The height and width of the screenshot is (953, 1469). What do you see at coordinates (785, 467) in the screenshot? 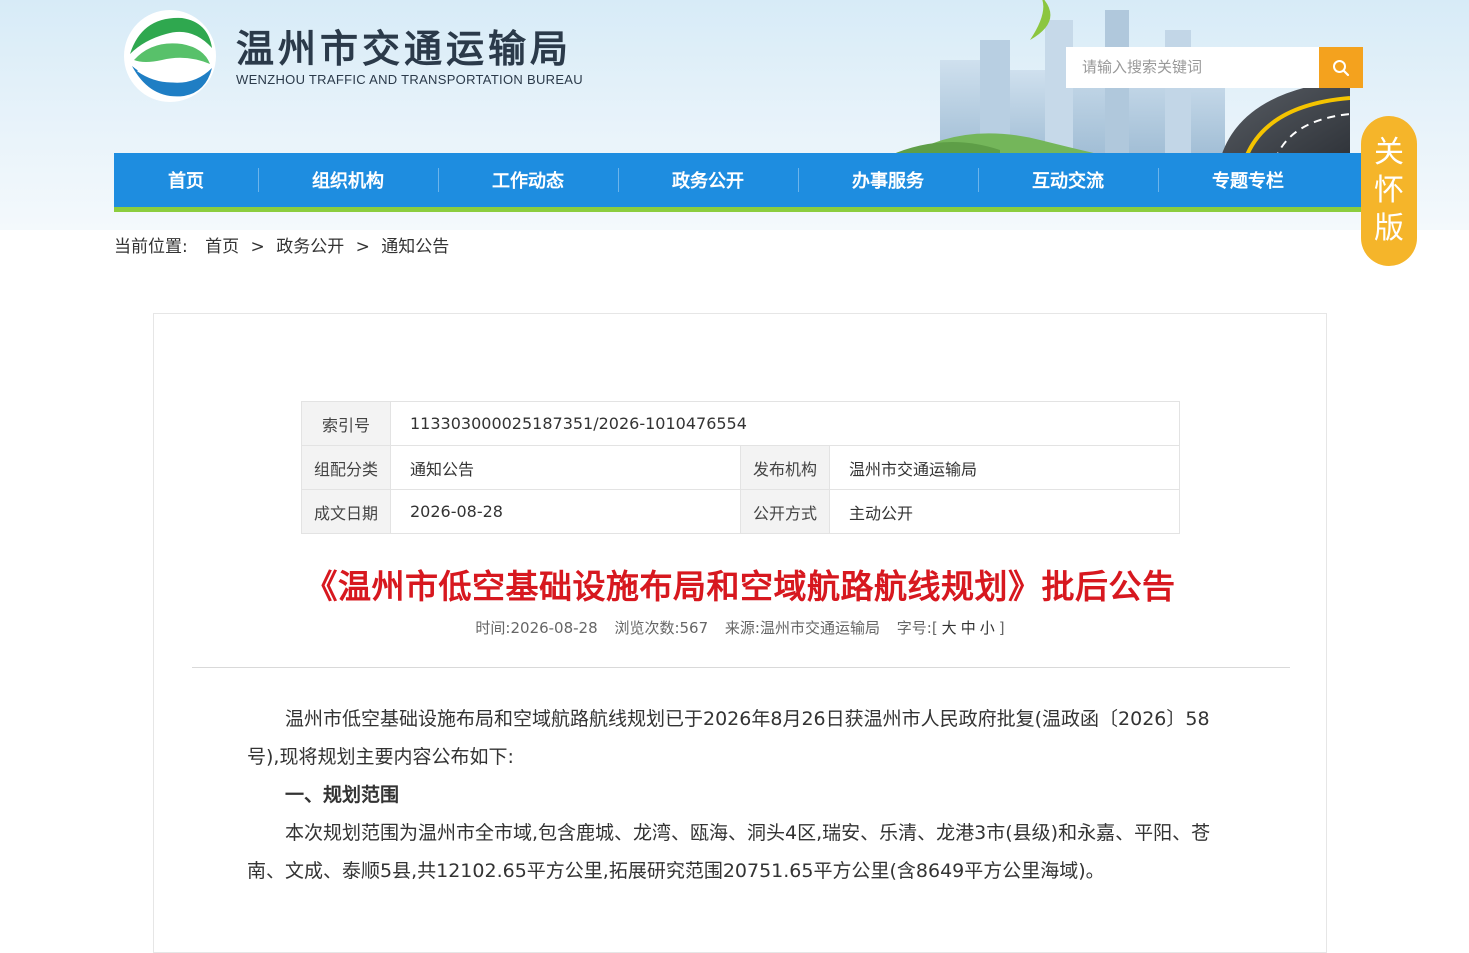
I see `meta-label-publisher: 发布机构` at bounding box center [785, 467].